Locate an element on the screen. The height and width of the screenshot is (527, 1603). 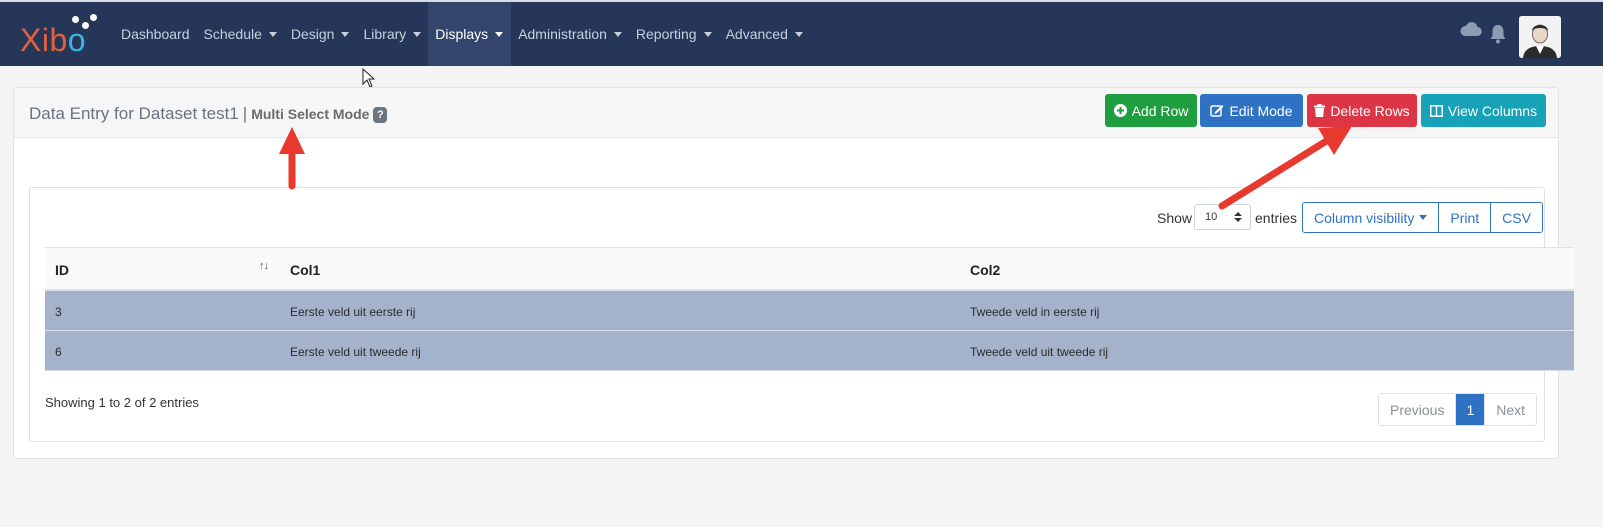
edit-icon is located at coordinates (1217, 111).